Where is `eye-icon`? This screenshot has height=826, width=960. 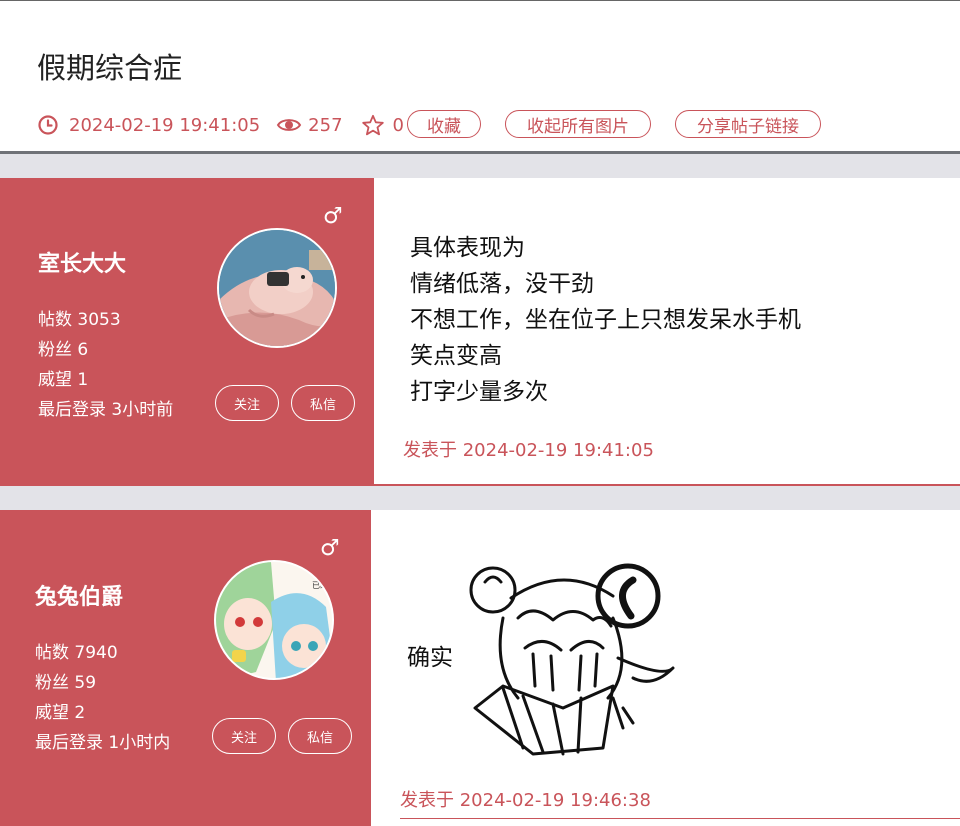
eye-icon is located at coordinates (289, 125).